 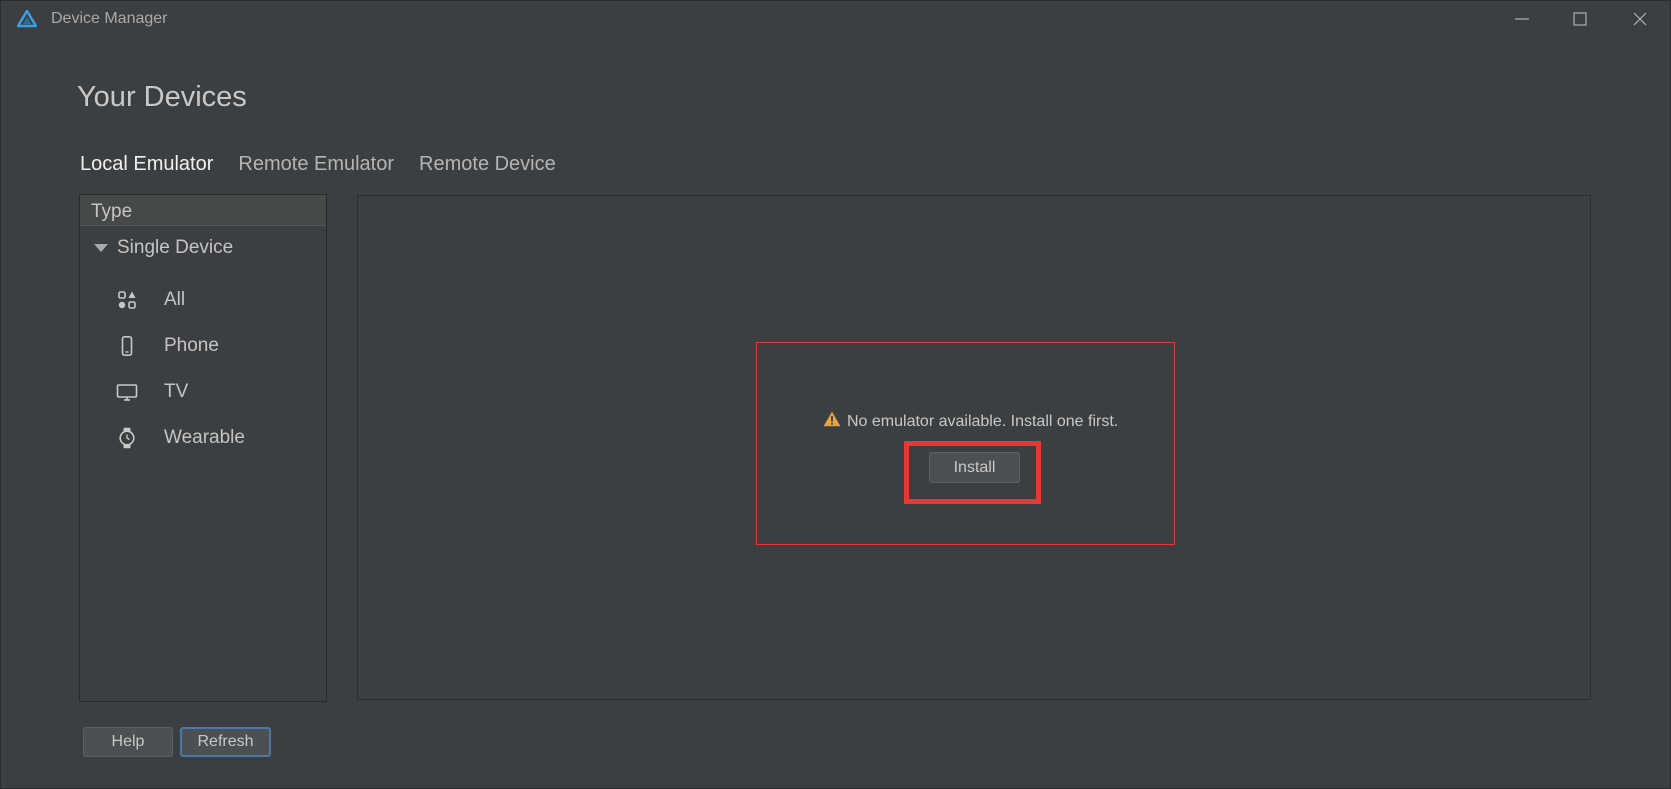 I want to click on help-button: Help, so click(x=128, y=742).